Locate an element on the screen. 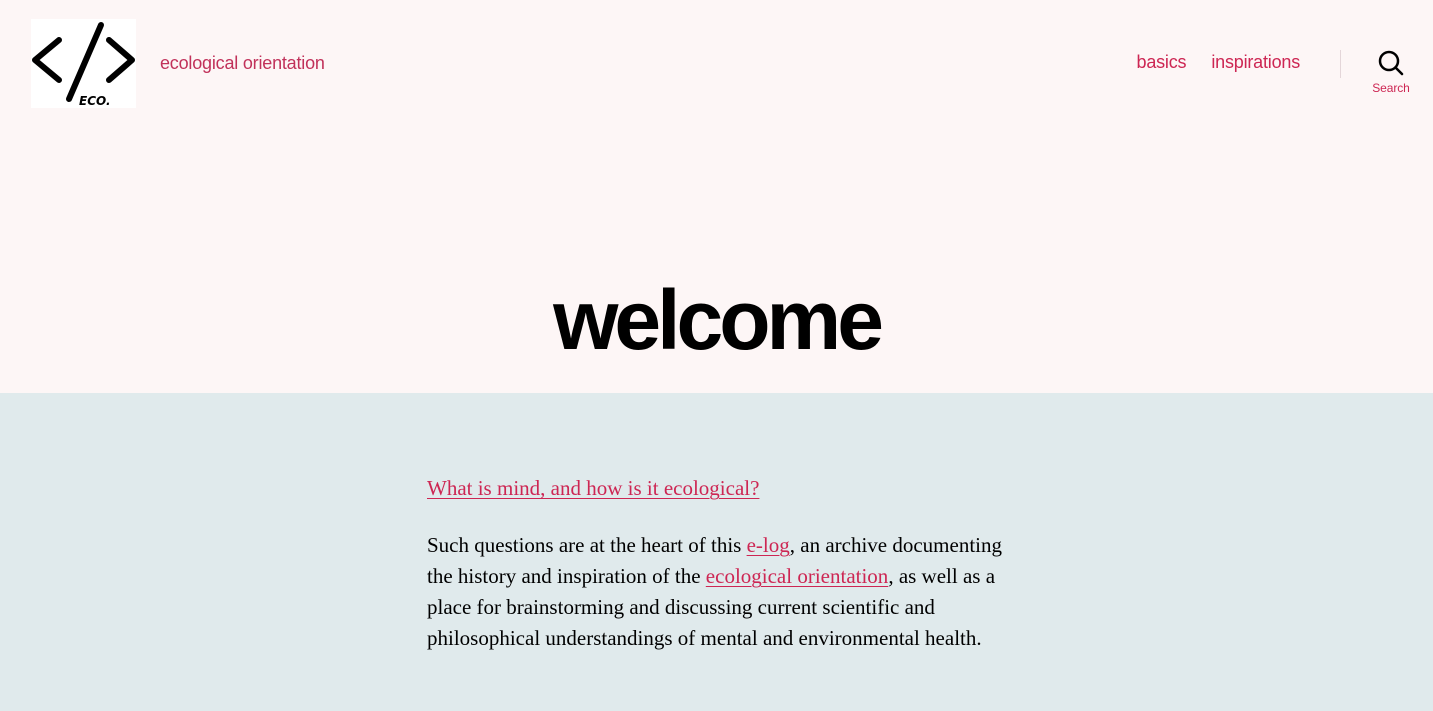 Image resolution: width=1433 pixels, height=711 pixels. search-label: Search is located at coordinates (1391, 88).